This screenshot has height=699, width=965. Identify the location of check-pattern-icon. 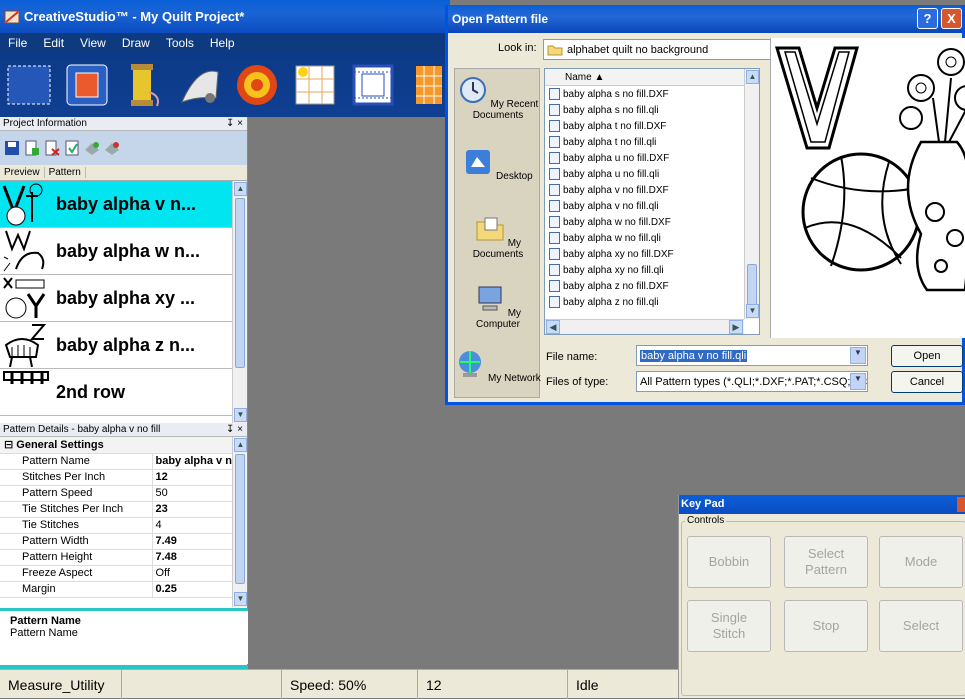
(72, 148).